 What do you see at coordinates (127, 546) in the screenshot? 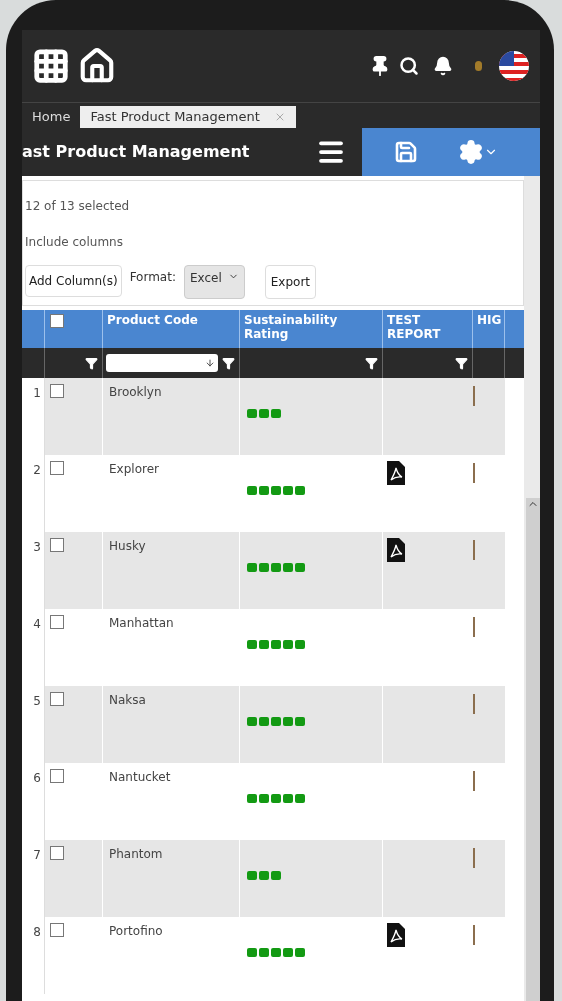
I see `product-code: Husky` at bounding box center [127, 546].